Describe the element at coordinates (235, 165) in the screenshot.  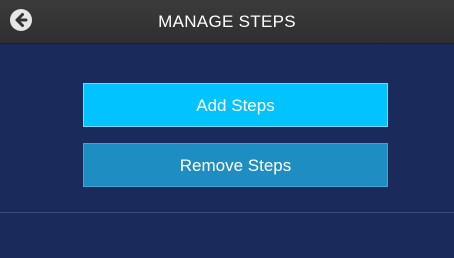
I see `remove-steps-button: Remove Steps` at that location.